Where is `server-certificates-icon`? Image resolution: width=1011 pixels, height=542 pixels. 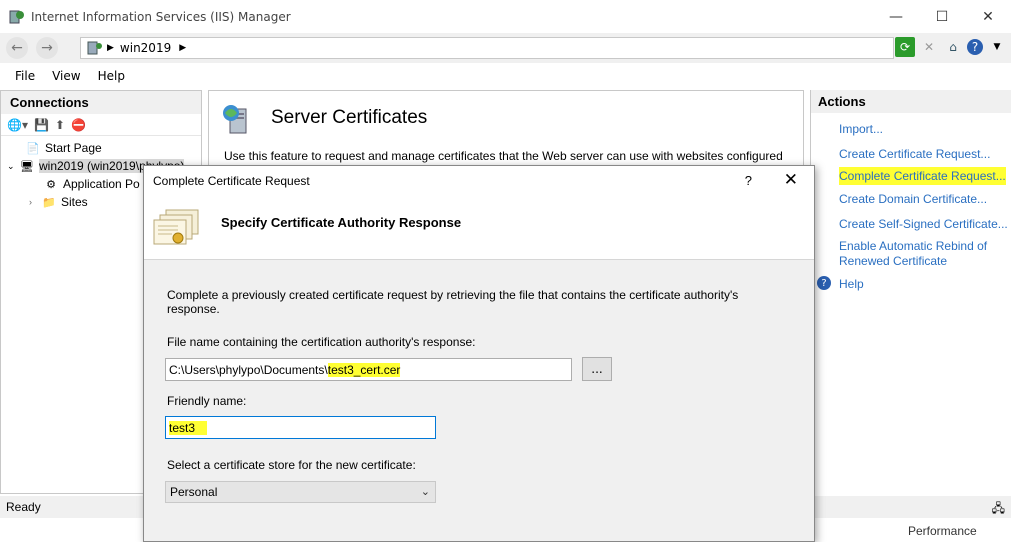 server-certificates-icon is located at coordinates (235, 119).